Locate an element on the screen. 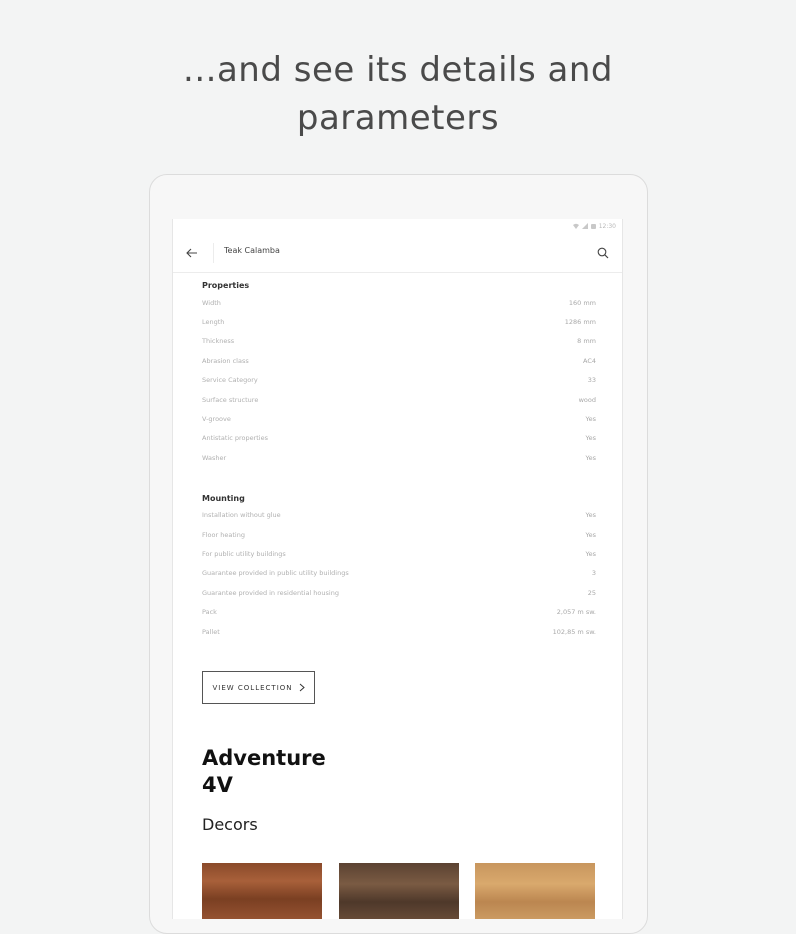 The image size is (796, 934). chevron-right-icon is located at coordinates (302, 687).